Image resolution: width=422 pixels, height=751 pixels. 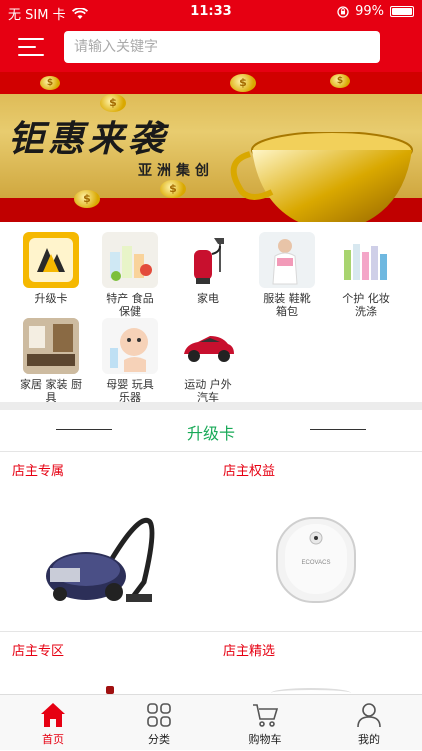 I want to click on banner-title: 钜惠来袭, so click(x=88, y=139).